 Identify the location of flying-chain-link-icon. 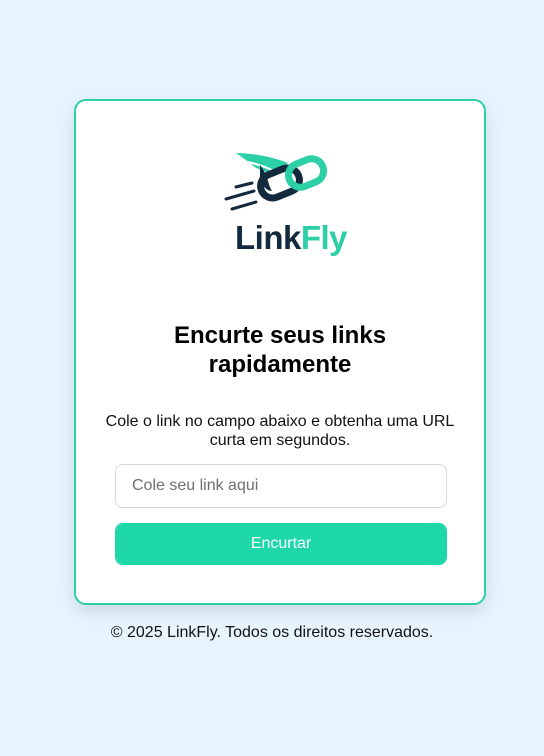
(276, 182).